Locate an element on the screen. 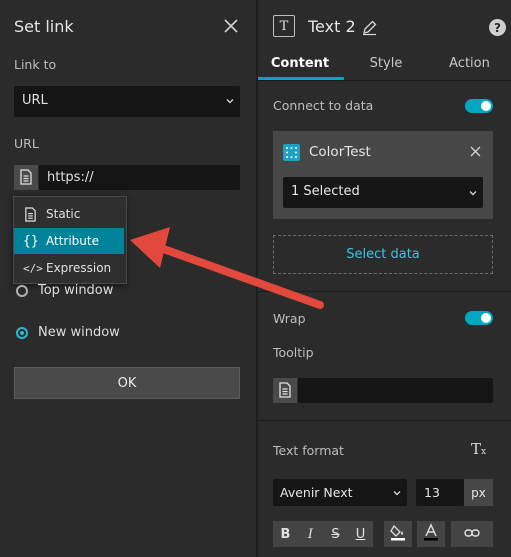  annotation-arrow is located at coordinates (227, 268).